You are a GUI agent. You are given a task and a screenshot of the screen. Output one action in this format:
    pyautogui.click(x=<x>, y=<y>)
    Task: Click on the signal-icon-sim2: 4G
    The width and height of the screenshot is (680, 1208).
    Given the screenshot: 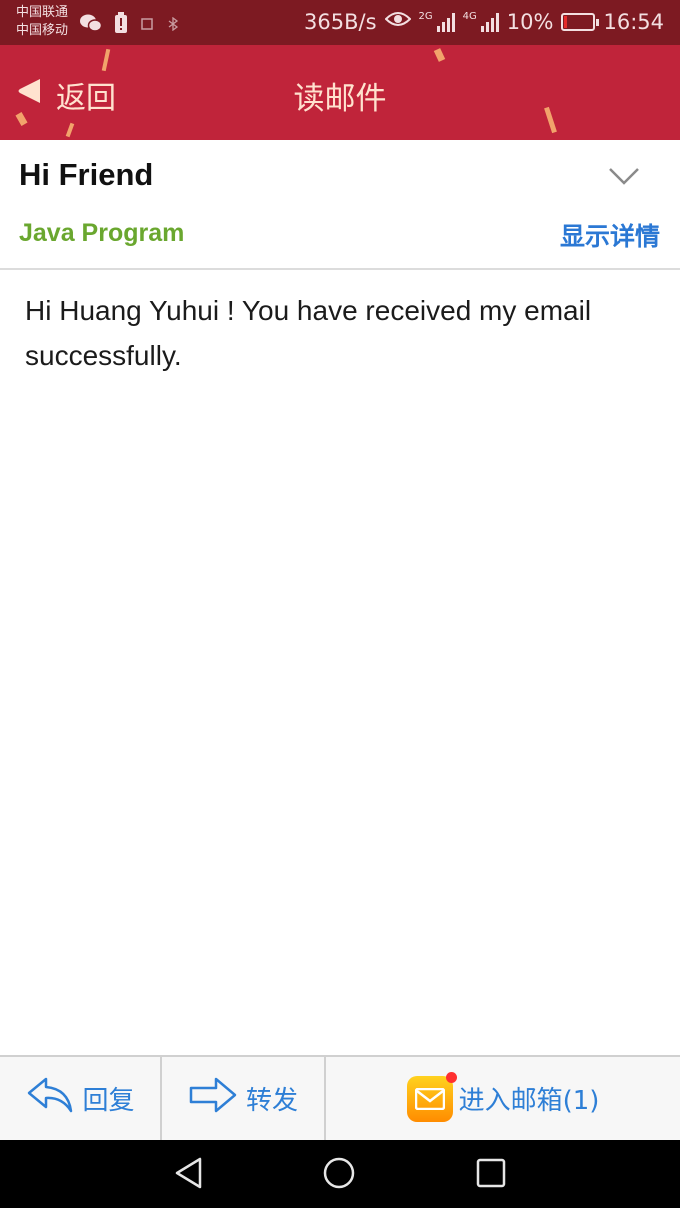 What is the action you would take?
    pyautogui.click(x=480, y=21)
    